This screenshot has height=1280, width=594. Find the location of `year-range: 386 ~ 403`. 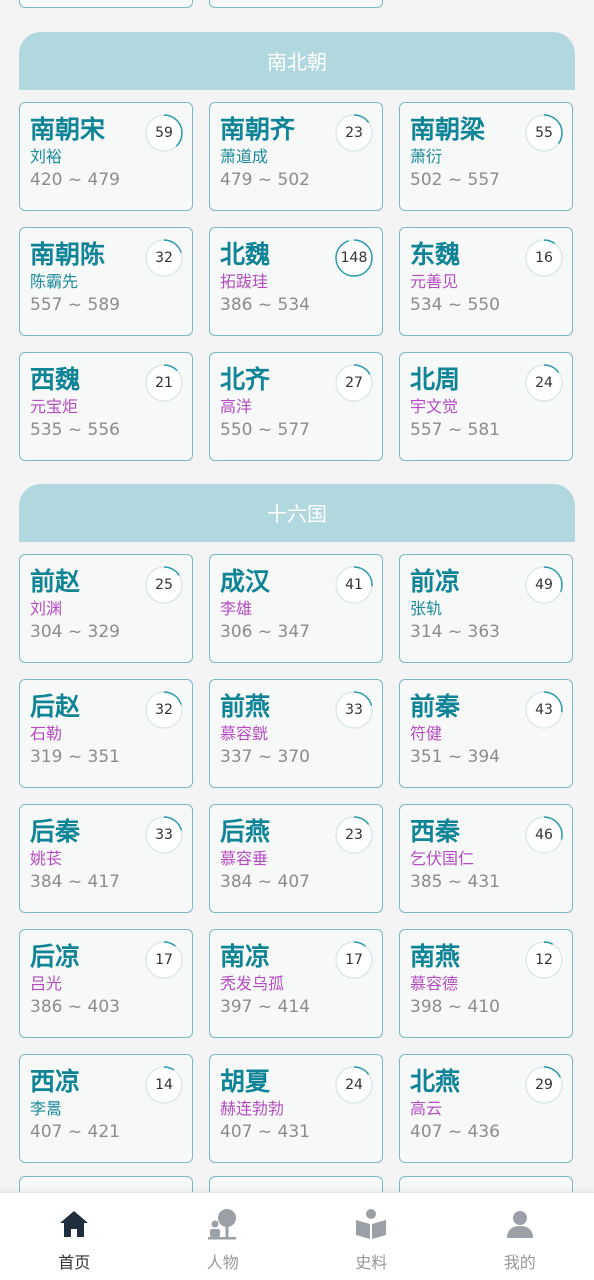

year-range: 386 ~ 403 is located at coordinates (75, 1007).